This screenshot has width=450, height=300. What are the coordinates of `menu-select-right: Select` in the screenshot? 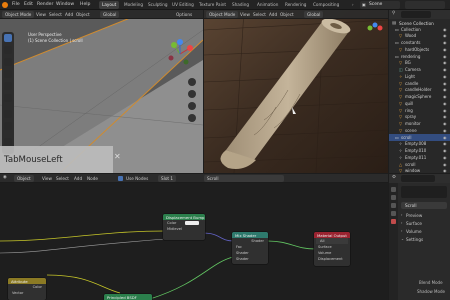 It's located at (259, 14).